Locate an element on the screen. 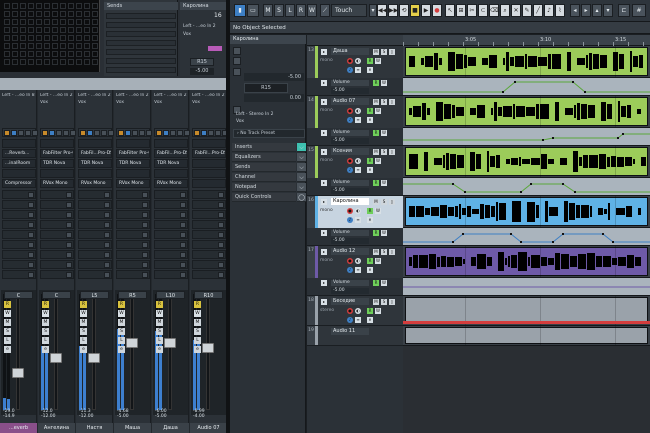  solo-button: S is located at coordinates (83, 331).